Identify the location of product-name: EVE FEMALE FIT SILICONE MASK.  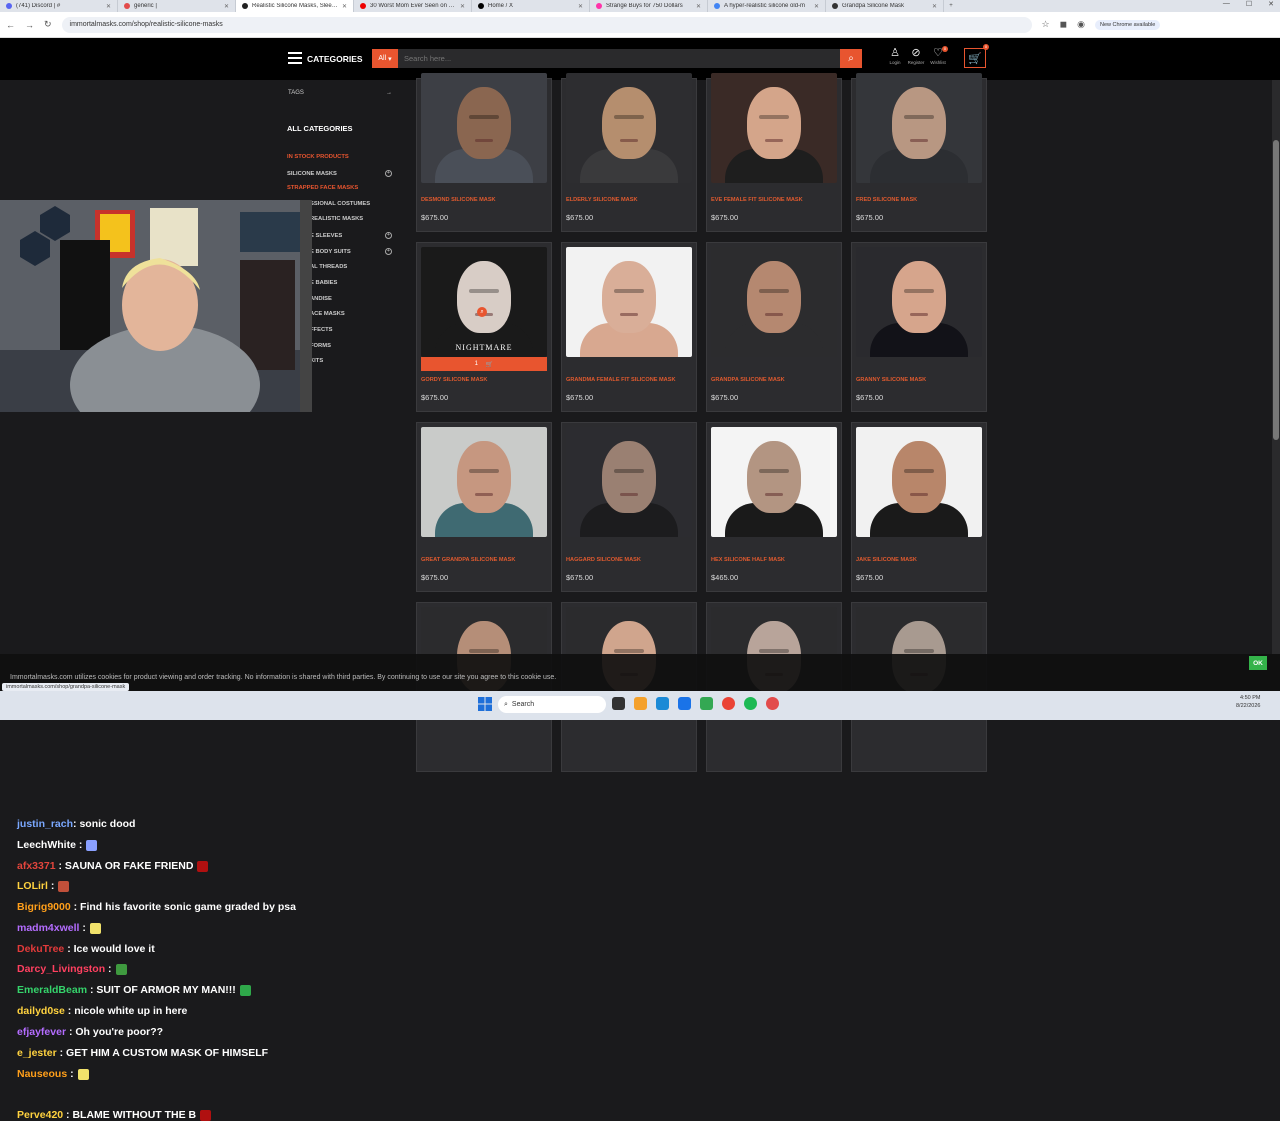
(757, 200).